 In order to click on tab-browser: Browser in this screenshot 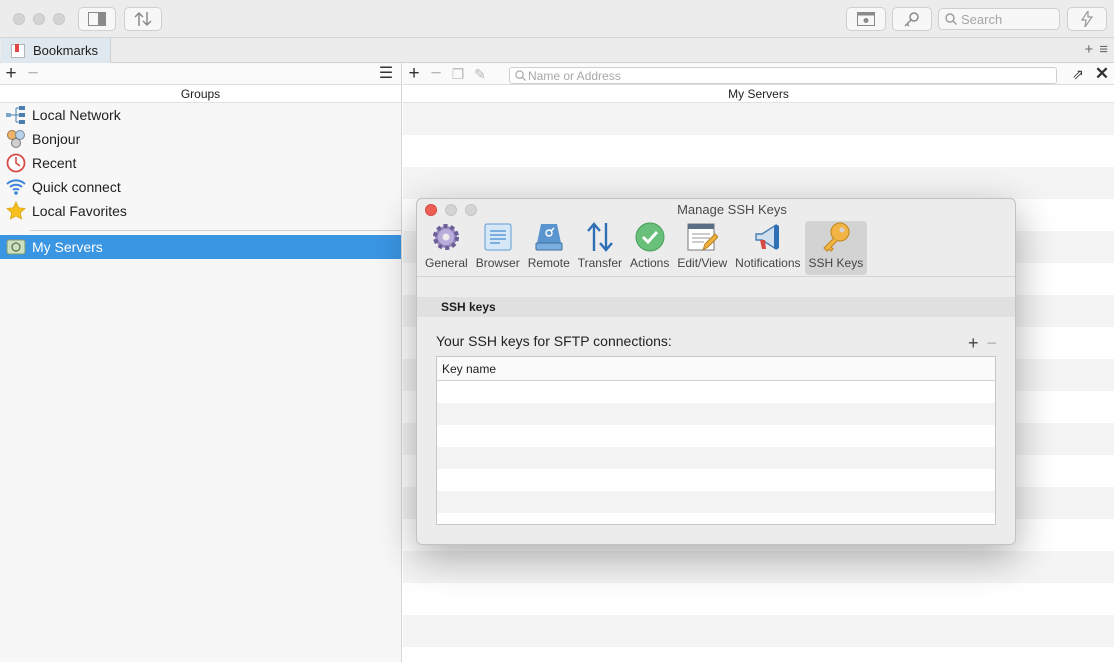, I will do `click(498, 248)`.